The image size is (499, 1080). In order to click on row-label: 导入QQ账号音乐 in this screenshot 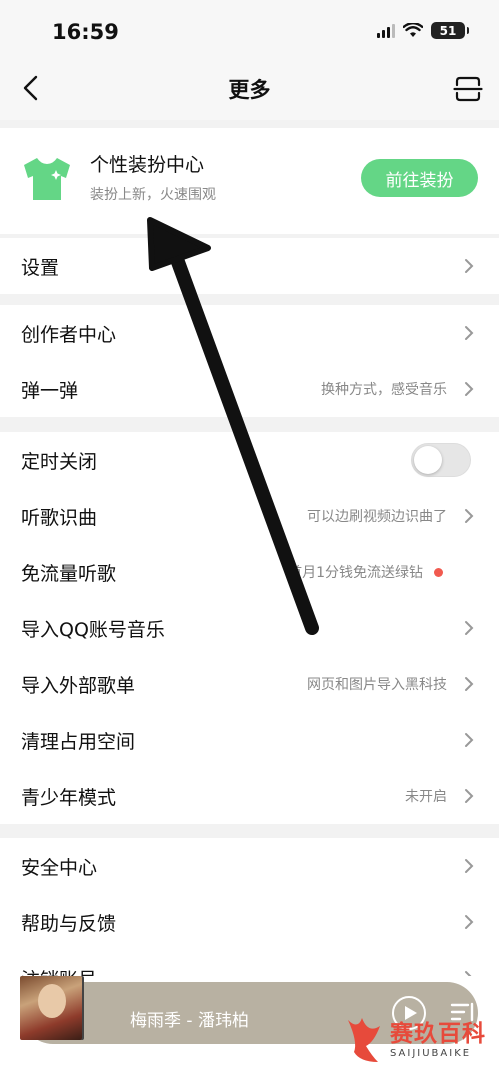, I will do `click(93, 629)`.